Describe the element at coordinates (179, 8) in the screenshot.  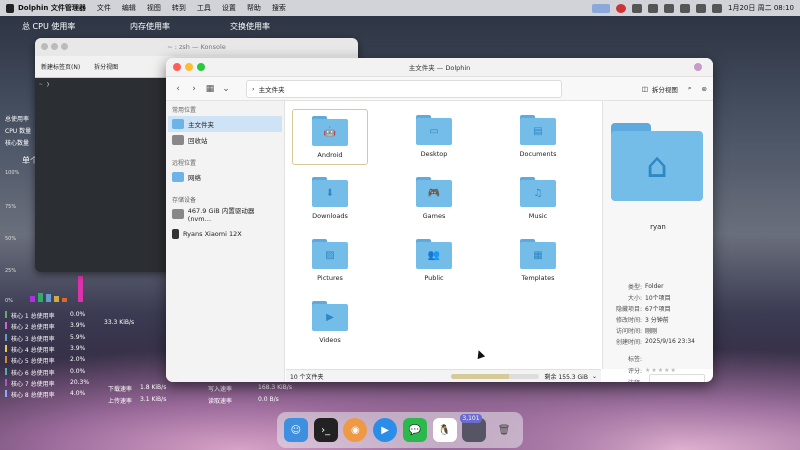
I see `menu-go: 转到` at that location.